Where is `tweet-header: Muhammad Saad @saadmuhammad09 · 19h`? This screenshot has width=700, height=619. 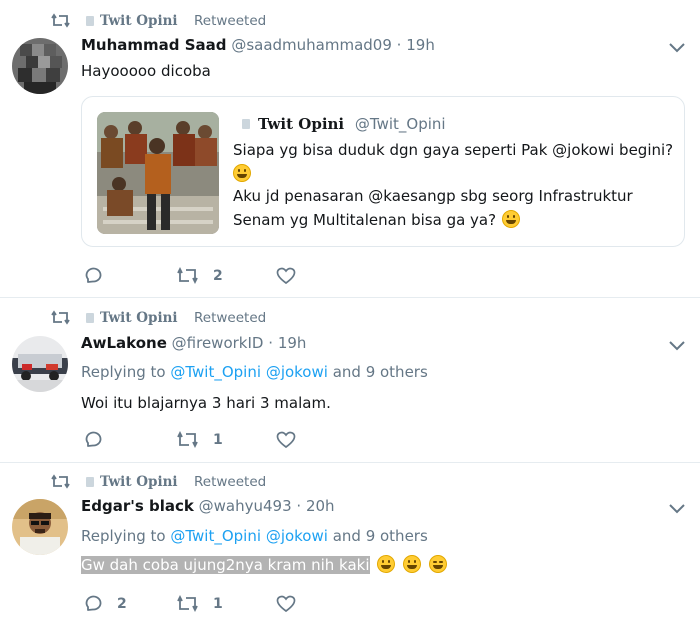 tweet-header: Muhammad Saad @saadmuhammad09 · 19h is located at coordinates (258, 45).